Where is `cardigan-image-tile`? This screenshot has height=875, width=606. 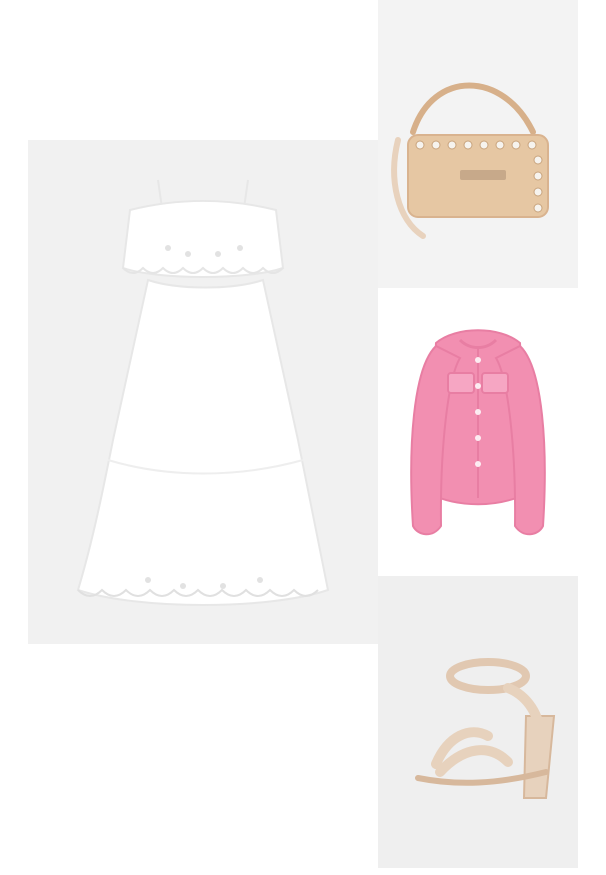
cardigan-image-tile is located at coordinates (478, 432).